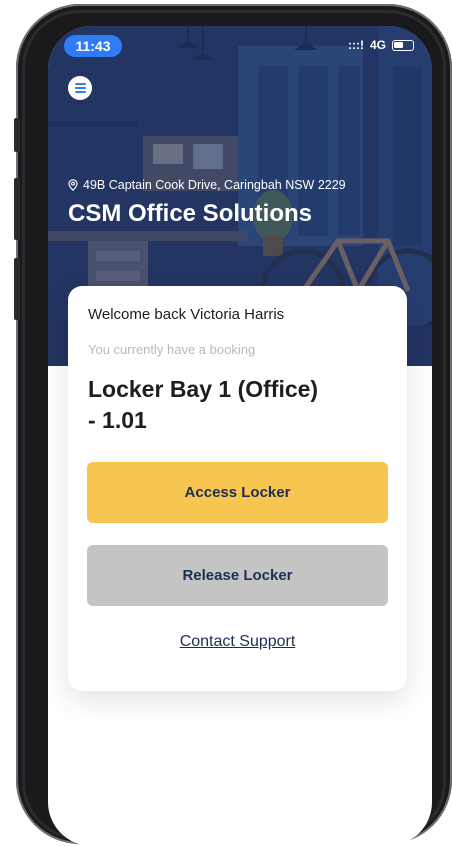 The height and width of the screenshot is (846, 452). What do you see at coordinates (203, 389) in the screenshot?
I see `locker-name-line-1: Locker Bay 1 (Office)` at bounding box center [203, 389].